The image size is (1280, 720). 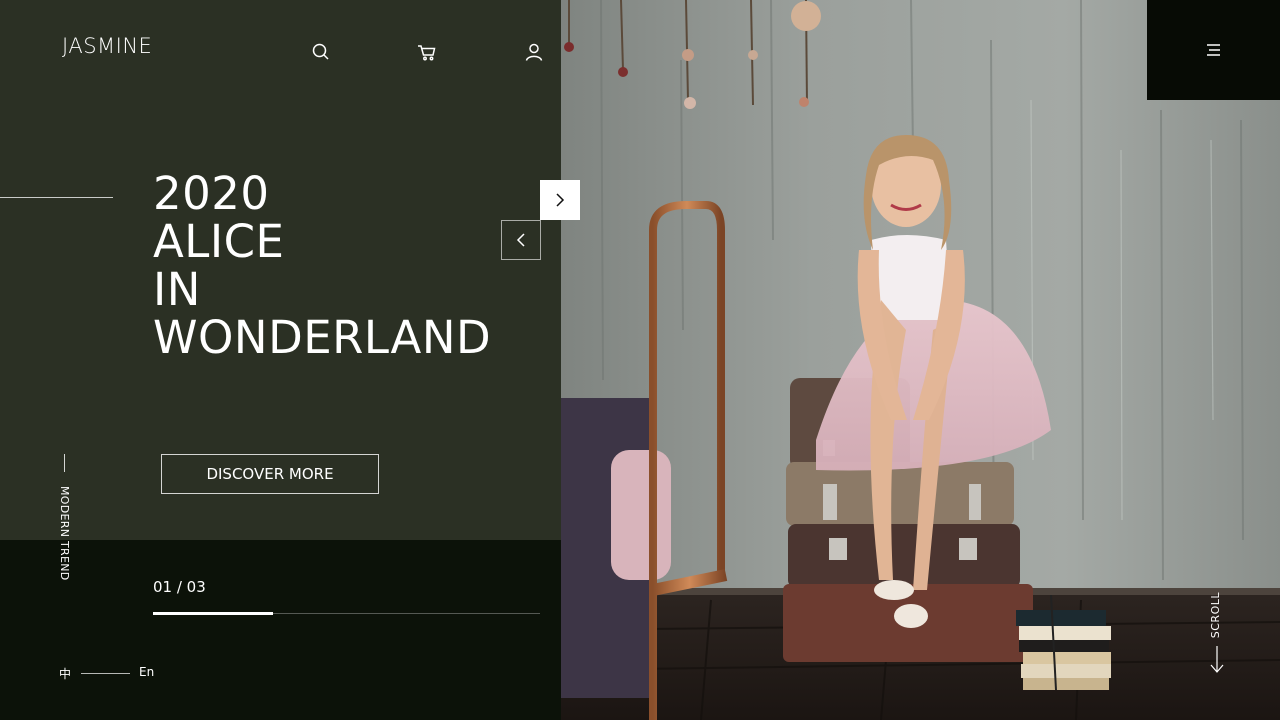 What do you see at coordinates (219, 241) in the screenshot?
I see `hero-title-line: ALICE` at bounding box center [219, 241].